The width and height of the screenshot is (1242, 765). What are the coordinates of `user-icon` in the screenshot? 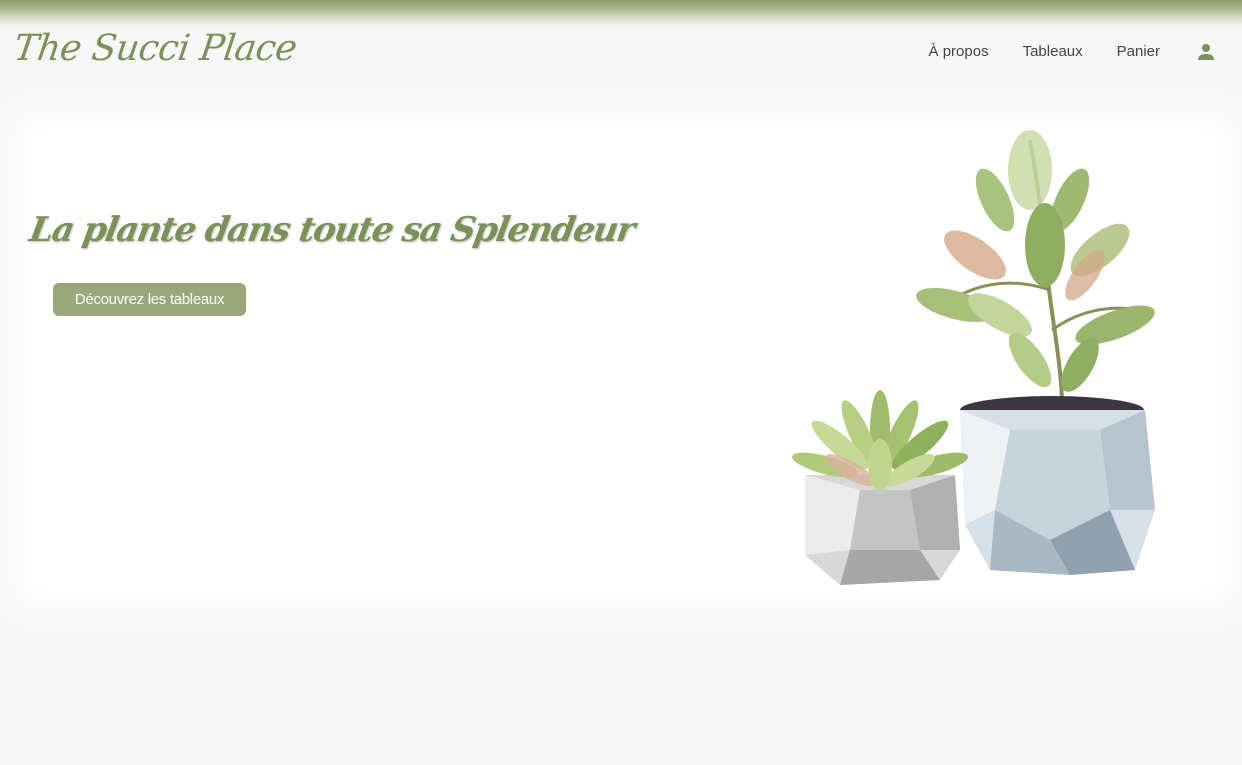 It's located at (1206, 52).